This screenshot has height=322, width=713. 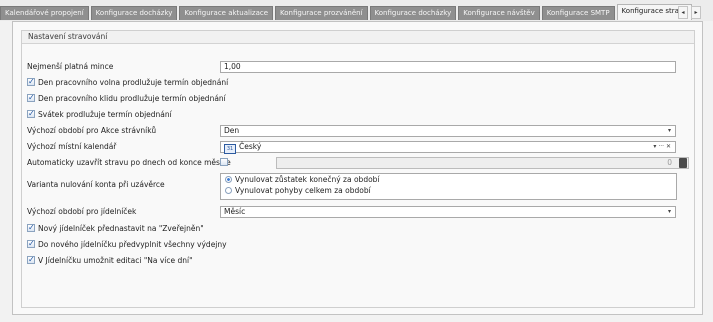 What do you see at coordinates (450, 190) in the screenshot?
I see `reset-option-movements: Vynulovat pohyby celkem za období` at bounding box center [450, 190].